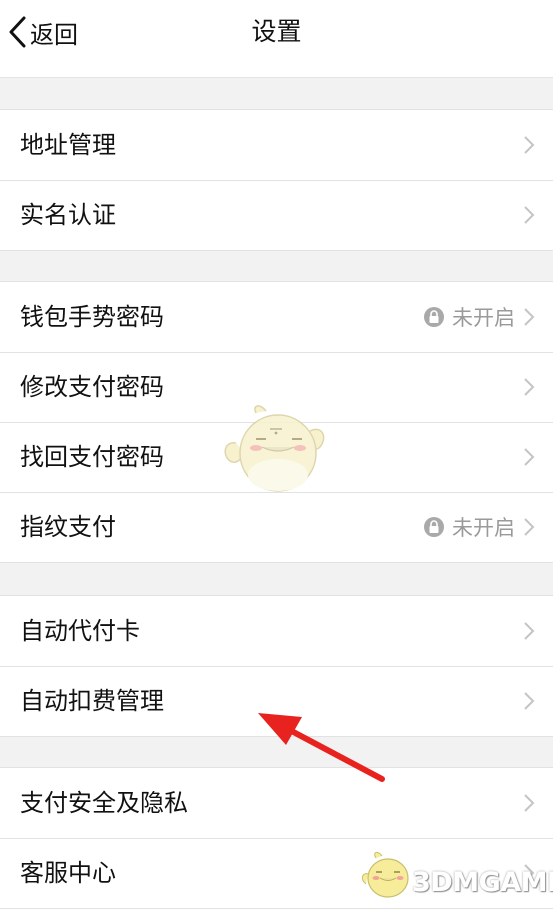 This screenshot has height=909, width=553. I want to click on row-auto-pay-card: 自动代付卡, so click(276, 631).